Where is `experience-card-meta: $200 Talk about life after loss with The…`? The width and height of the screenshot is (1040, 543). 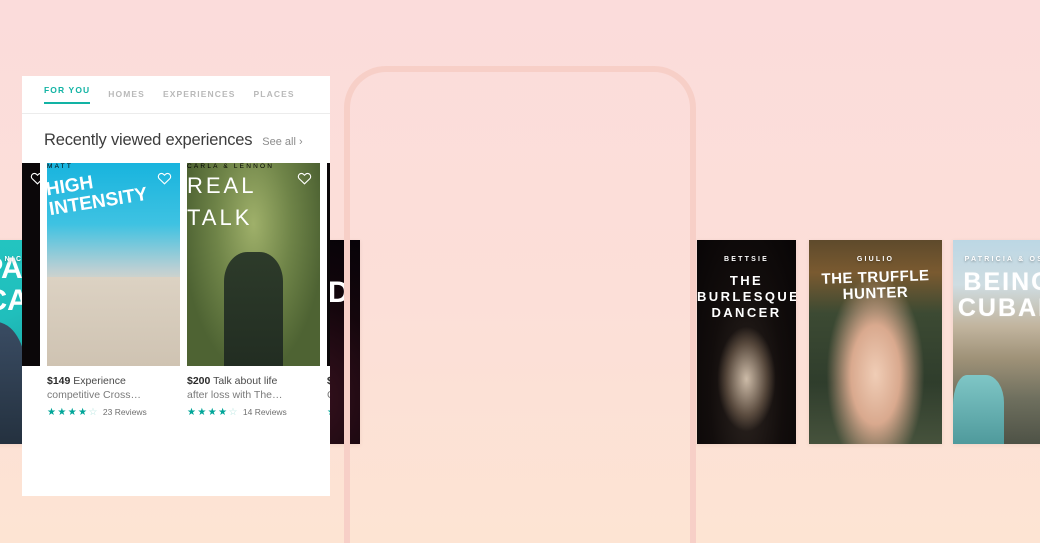 experience-card-meta: $200 Talk about life after loss with The… is located at coordinates (253, 392).